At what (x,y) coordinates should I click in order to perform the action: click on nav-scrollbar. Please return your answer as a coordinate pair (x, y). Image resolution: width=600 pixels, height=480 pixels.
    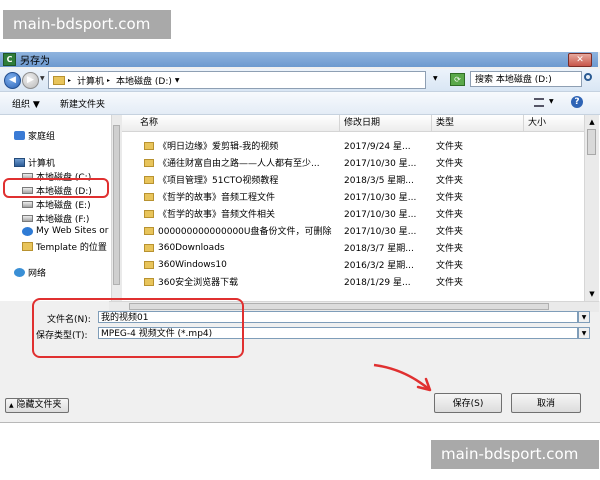
    Looking at the image, I should click on (116, 208).